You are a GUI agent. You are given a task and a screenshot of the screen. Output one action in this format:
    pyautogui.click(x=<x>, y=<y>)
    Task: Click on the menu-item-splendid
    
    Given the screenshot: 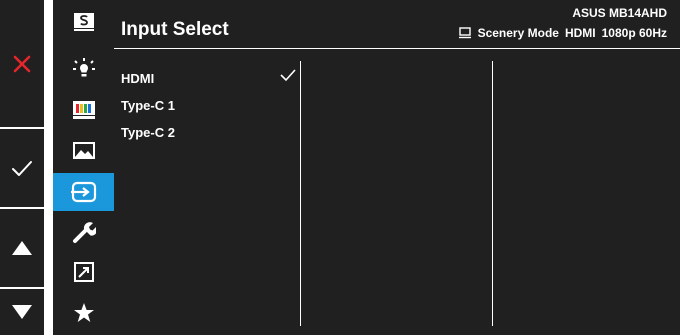 What is the action you would take?
    pyautogui.click(x=83, y=22)
    